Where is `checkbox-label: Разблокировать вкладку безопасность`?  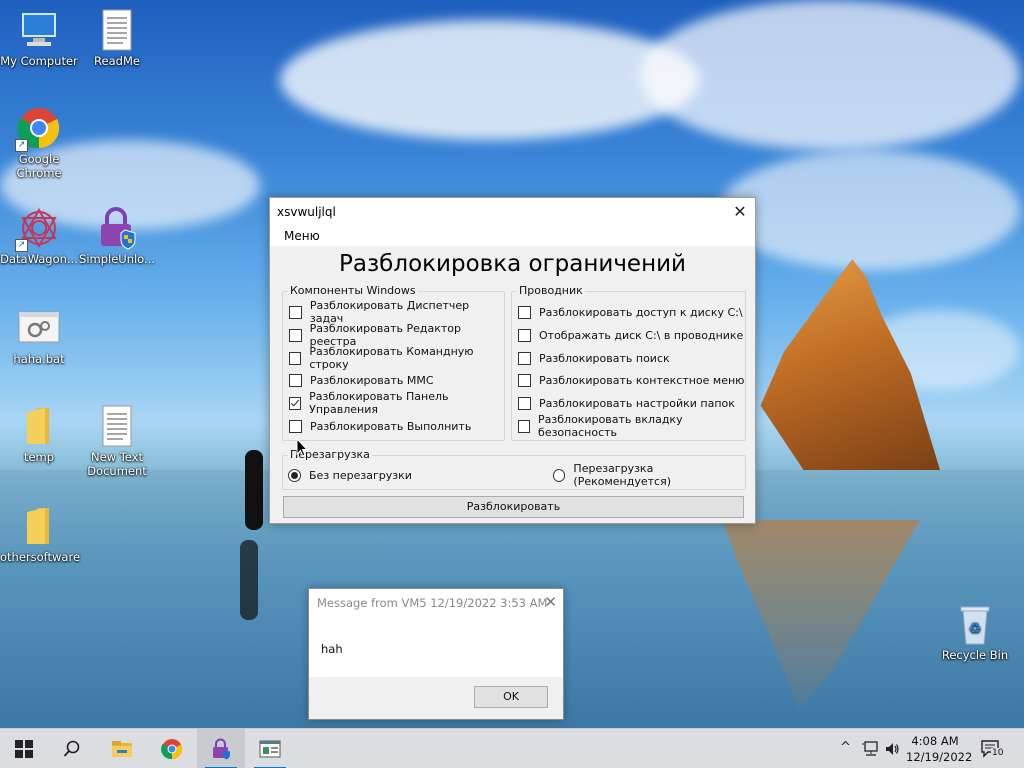 checkbox-label: Разблокировать вкладку безопасность is located at coordinates (610, 426).